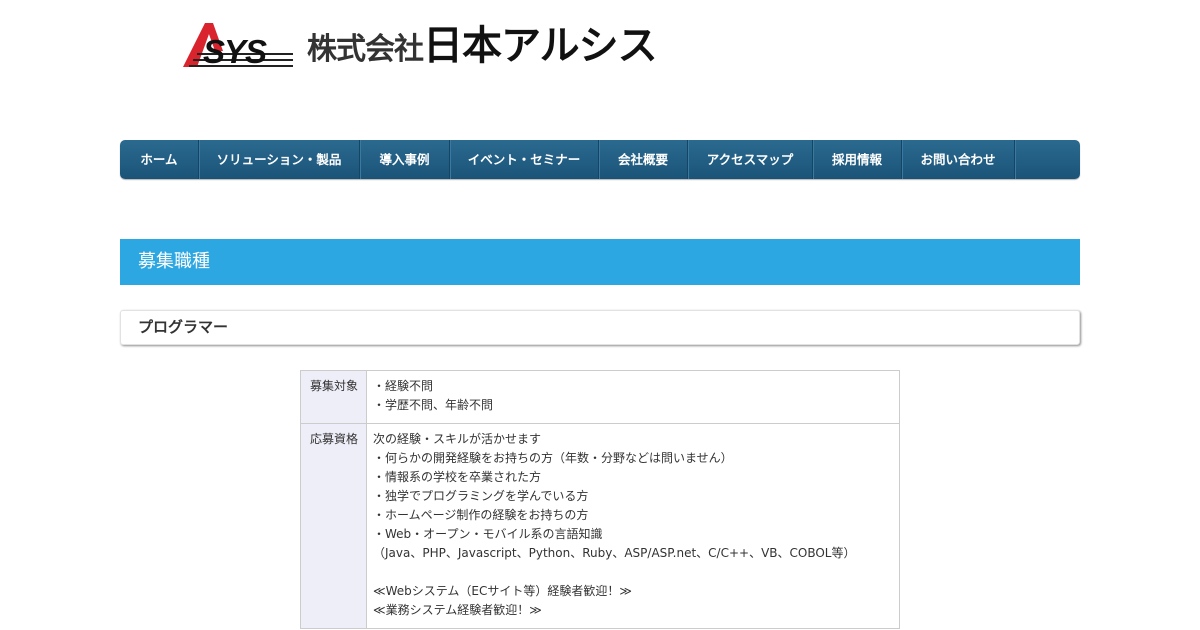 The width and height of the screenshot is (1200, 630). Describe the element at coordinates (333, 397) in the screenshot. I see `row-header-target: 募集対象` at that location.